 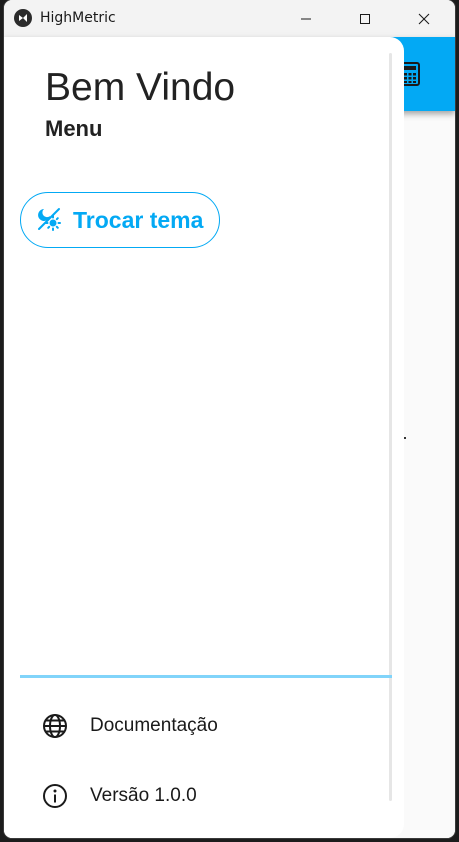 I want to click on toggle-theme-button: Trocar tema, so click(x=120, y=220).